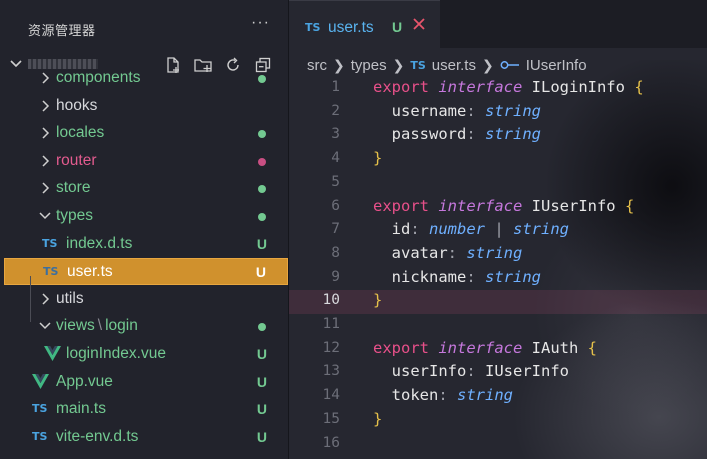 The image size is (707, 459). What do you see at coordinates (498, 279) in the screenshot?
I see `code-line: 9 nickname: string` at bounding box center [498, 279].